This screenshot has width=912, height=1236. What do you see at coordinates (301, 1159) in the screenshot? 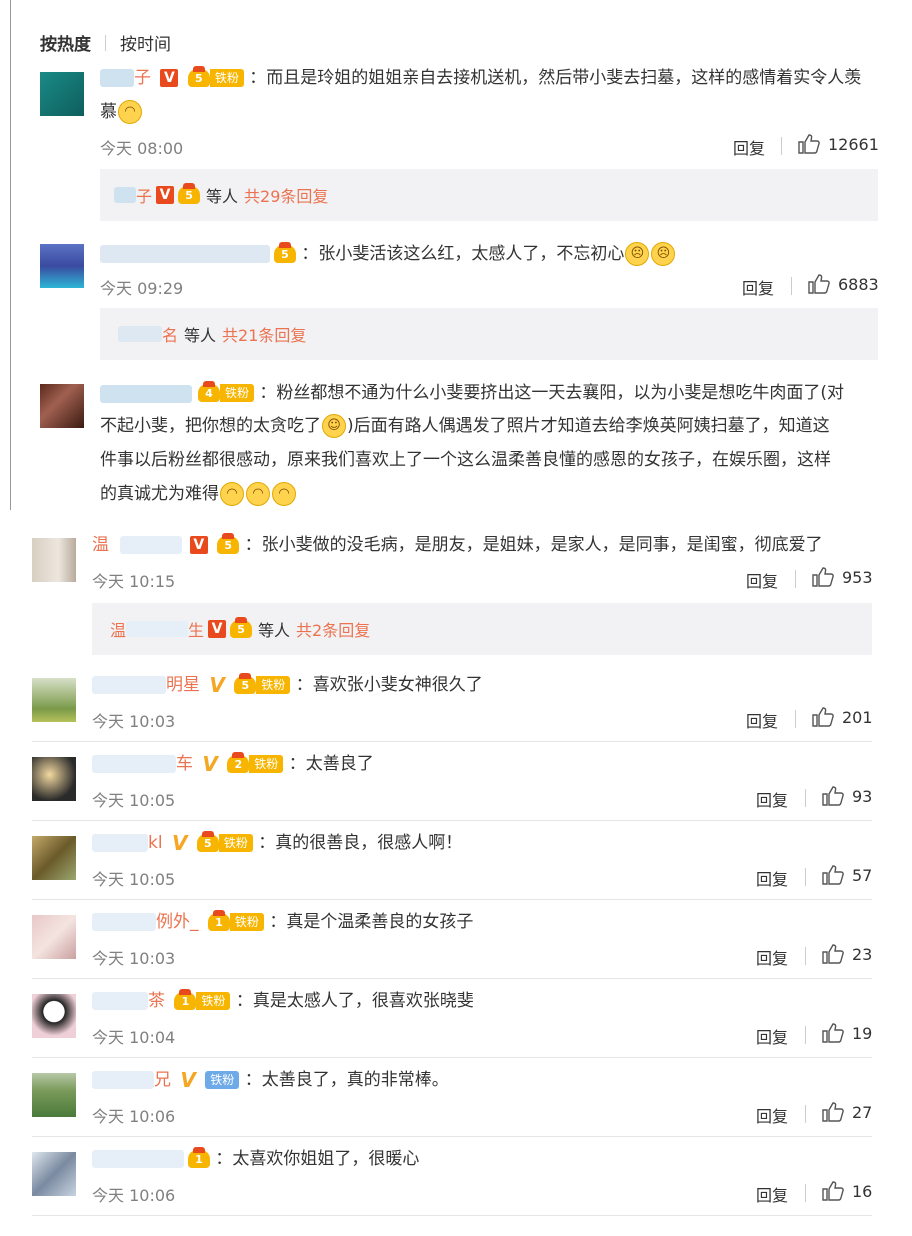
I see `comment-text: 1 ：太喜欢你姐姐了，很暖心` at bounding box center [301, 1159].